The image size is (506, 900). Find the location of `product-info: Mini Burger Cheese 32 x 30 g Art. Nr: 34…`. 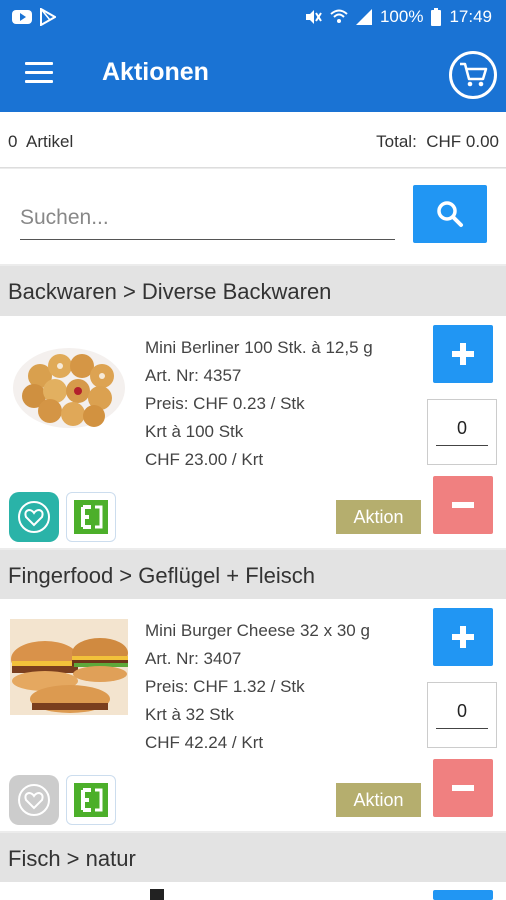

product-info: Mini Burger Cheese 32 x 30 g Art. Nr: 34… is located at coordinates (257, 687).